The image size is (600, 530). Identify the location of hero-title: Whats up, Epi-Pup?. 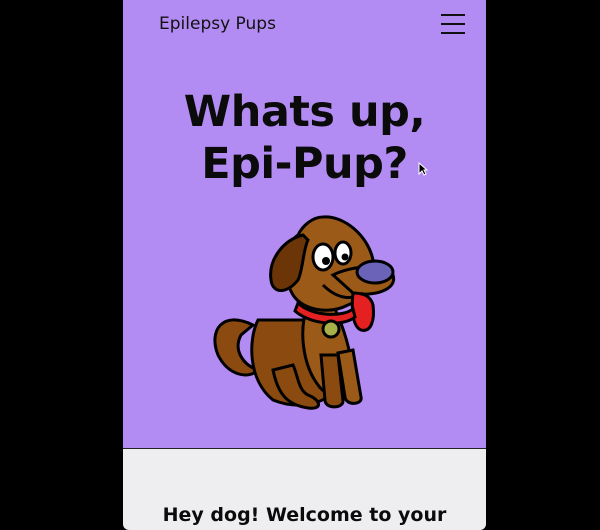
(304, 138).